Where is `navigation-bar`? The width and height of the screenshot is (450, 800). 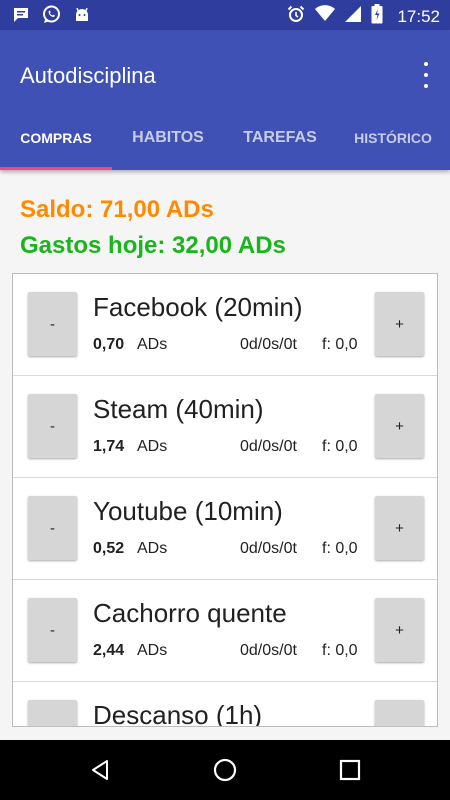 navigation-bar is located at coordinates (225, 770).